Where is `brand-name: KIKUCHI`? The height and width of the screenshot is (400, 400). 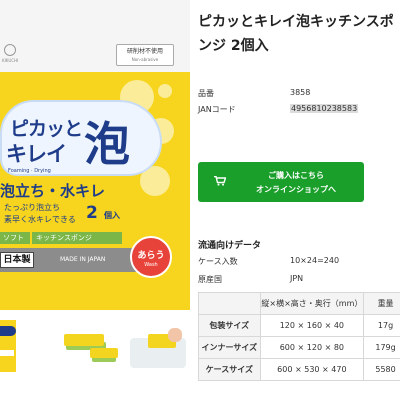
brand-name: KIKUCHI is located at coordinates (10, 60).